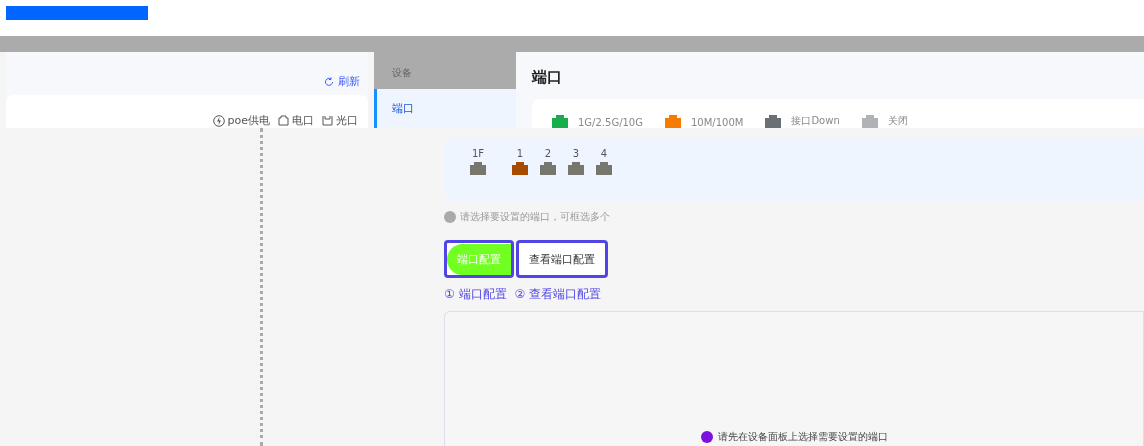  I want to click on refresh-button: 刷新, so click(342, 81).